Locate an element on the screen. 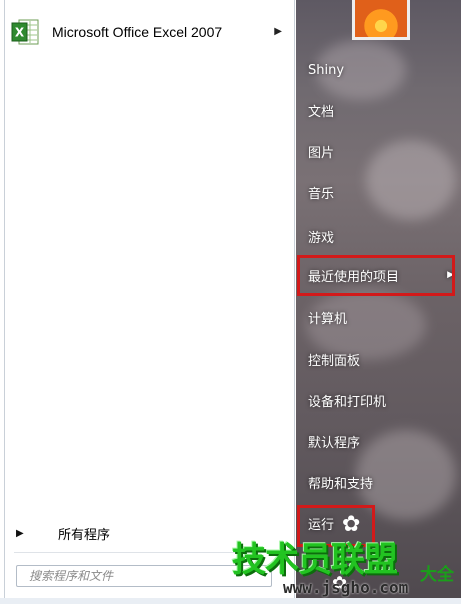  menu-item-label: 文档 is located at coordinates (321, 112).